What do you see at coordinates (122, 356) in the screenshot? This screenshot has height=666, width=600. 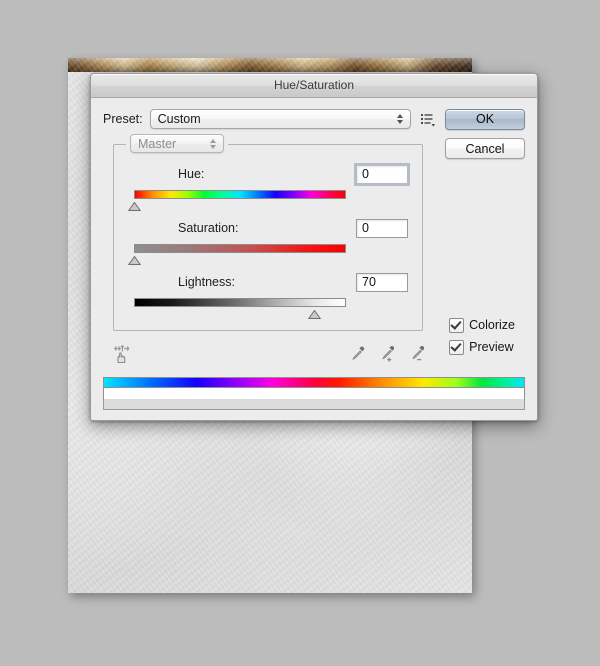 I see `scrubby-hand-icon` at bounding box center [122, 356].